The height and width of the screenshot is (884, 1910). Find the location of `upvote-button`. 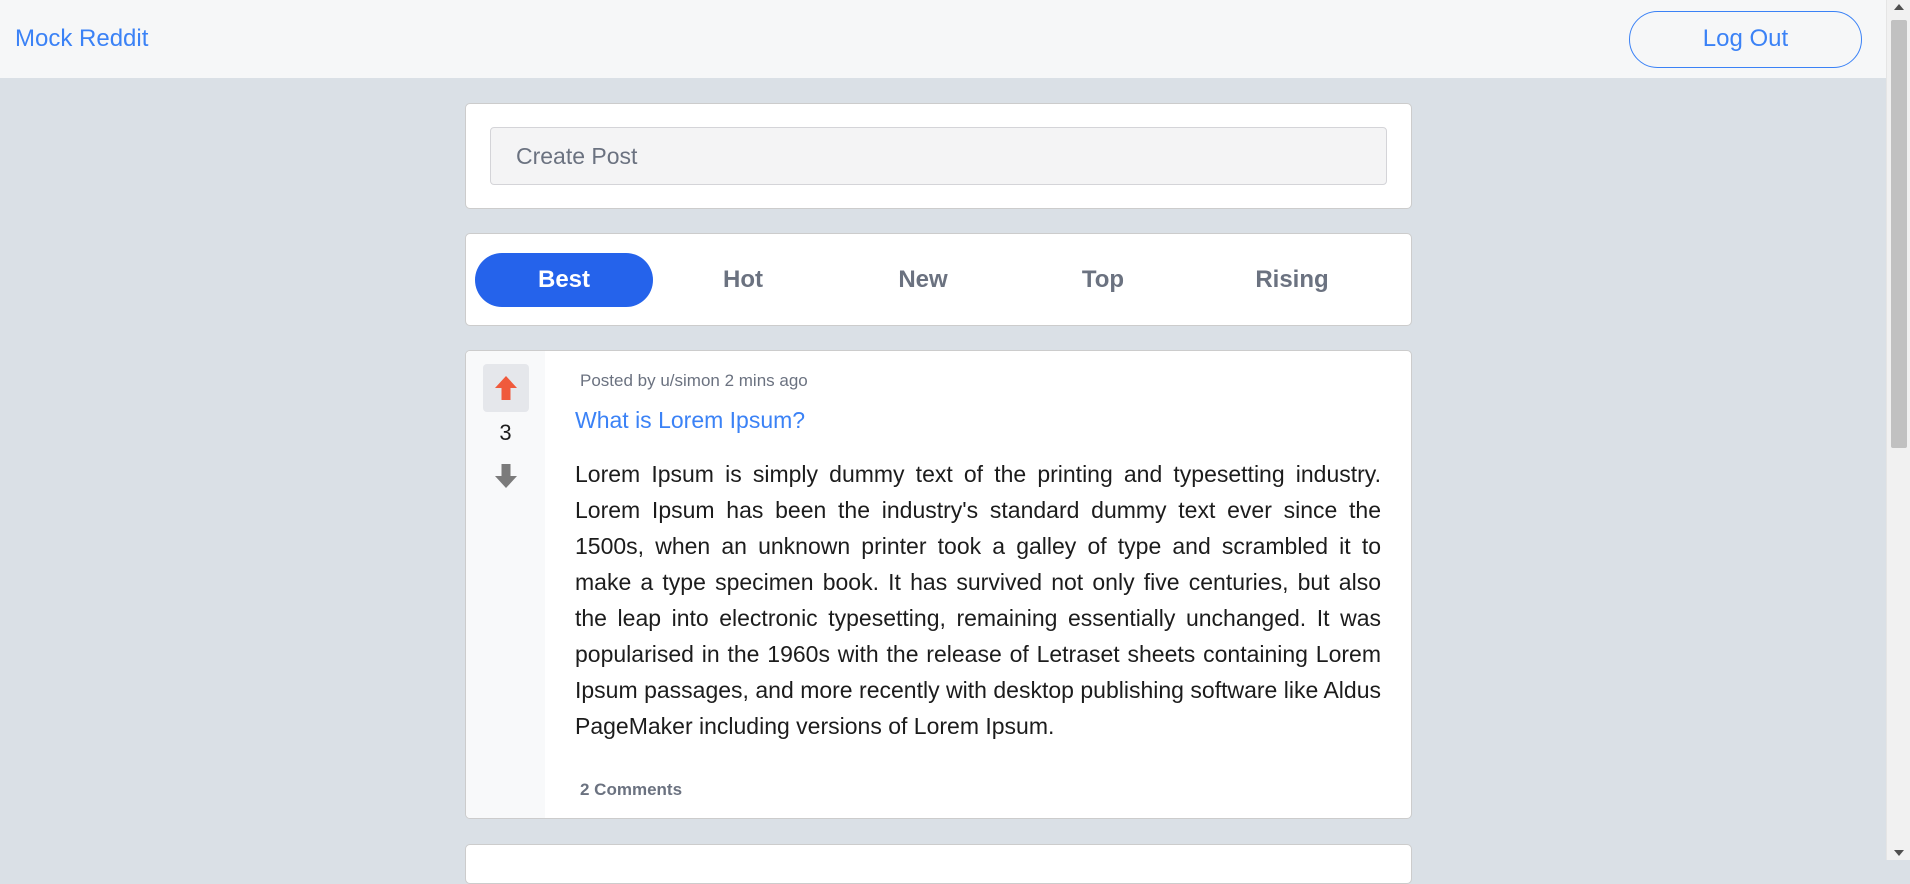

upvote-button is located at coordinates (505, 388).